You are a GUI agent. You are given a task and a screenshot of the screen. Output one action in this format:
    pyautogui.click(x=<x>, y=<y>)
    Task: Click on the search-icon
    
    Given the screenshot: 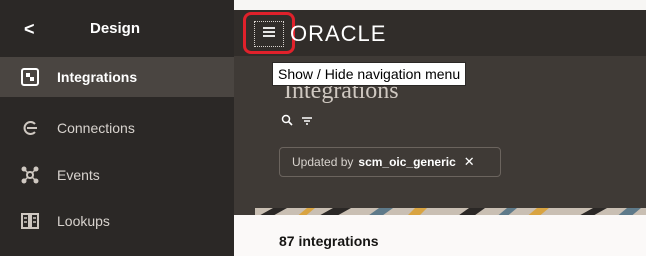 What is the action you would take?
    pyautogui.click(x=287, y=121)
    